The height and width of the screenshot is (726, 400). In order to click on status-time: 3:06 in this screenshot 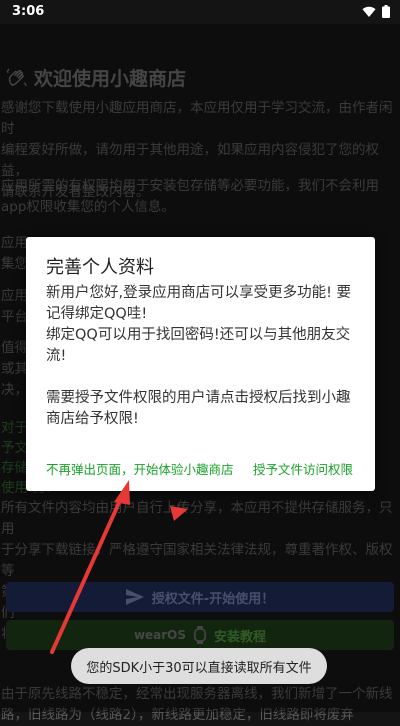, I will do `click(28, 11)`.